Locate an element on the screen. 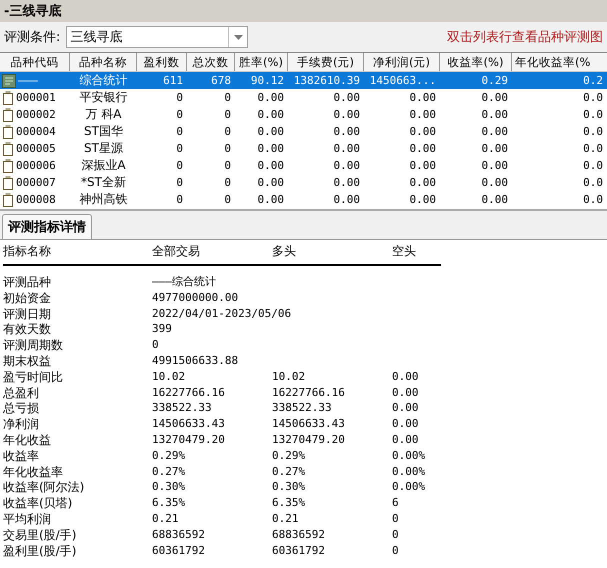 The height and width of the screenshot is (568, 607). detail-cell-text: 0 is located at coordinates (156, 345).